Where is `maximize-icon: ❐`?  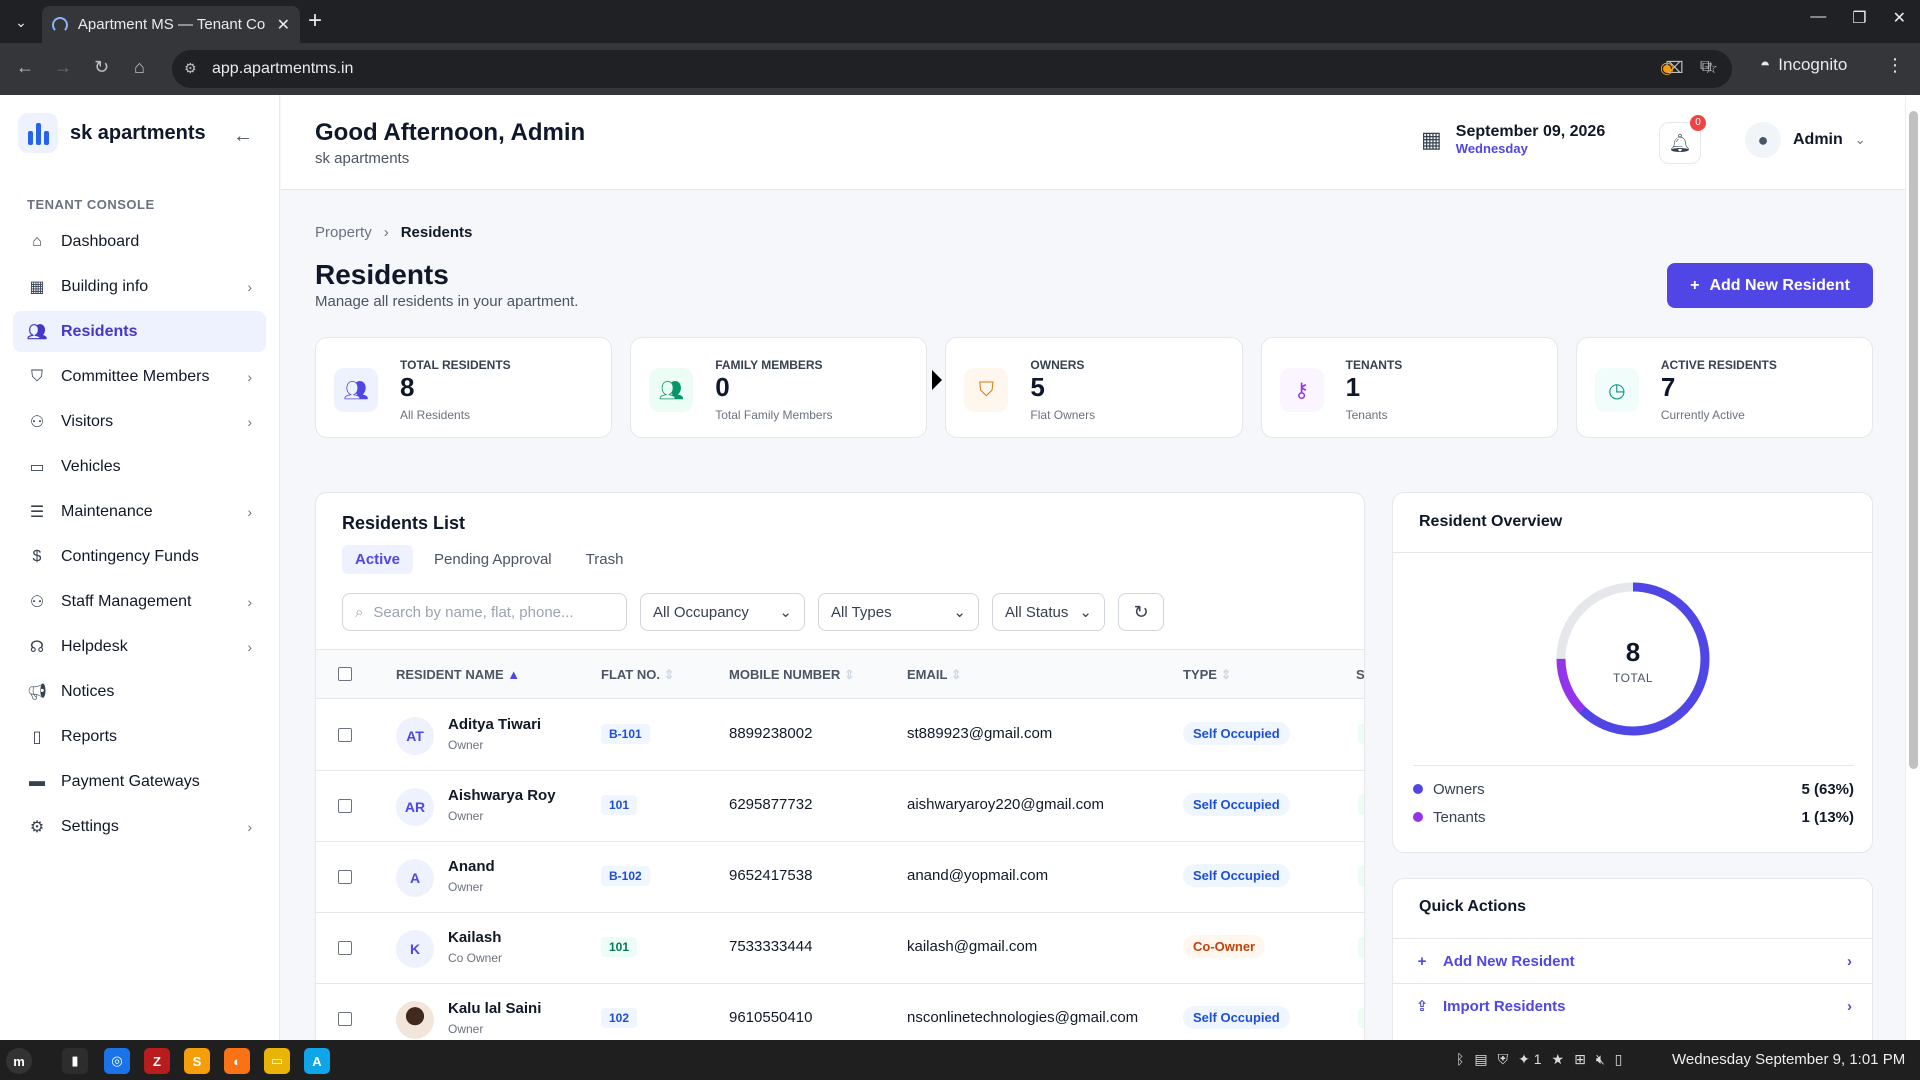
maximize-icon: ❐ is located at coordinates (1859, 18).